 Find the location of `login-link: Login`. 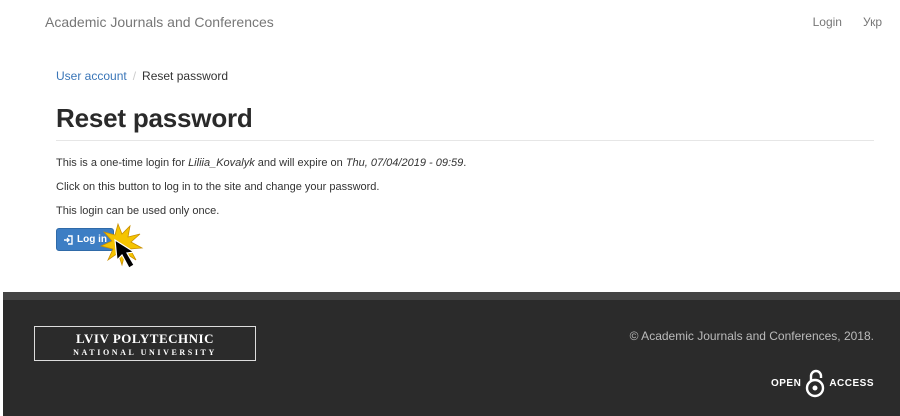

login-link: Login is located at coordinates (827, 22).